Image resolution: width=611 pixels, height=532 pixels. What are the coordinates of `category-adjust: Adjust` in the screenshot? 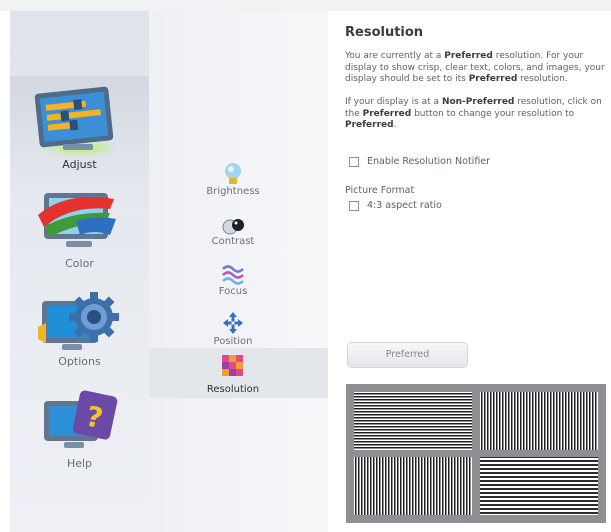 It's located at (79, 126).